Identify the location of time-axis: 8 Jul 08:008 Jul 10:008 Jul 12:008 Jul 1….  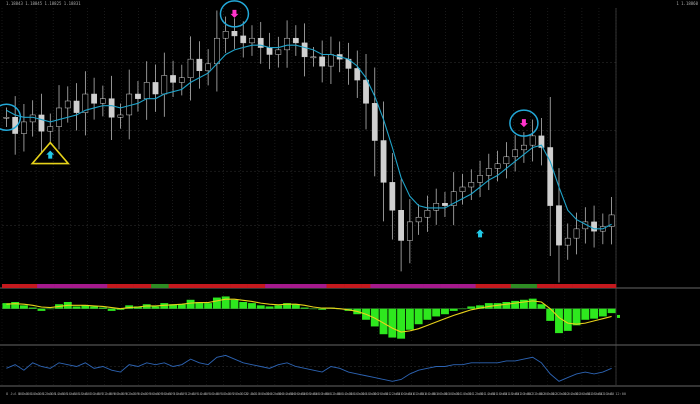
(316, 394).